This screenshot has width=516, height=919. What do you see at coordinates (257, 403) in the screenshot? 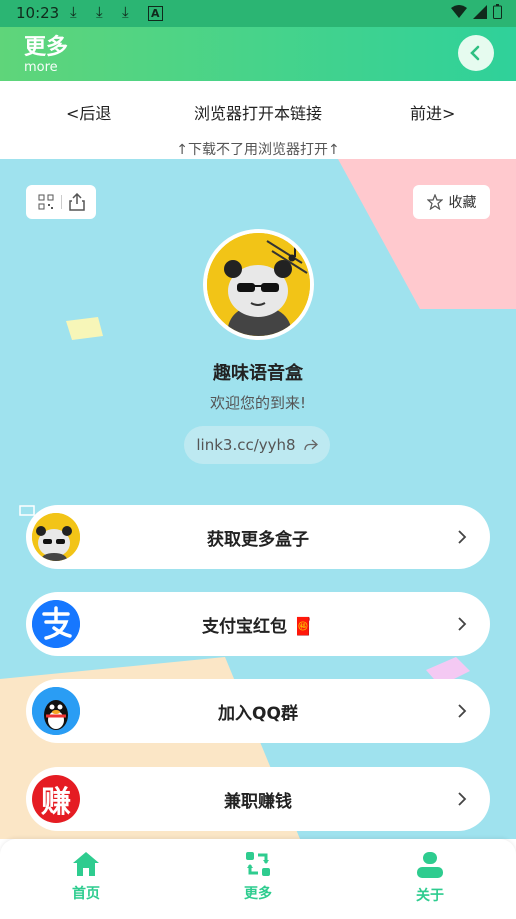
I see `profile-welcome: 欢迎您的到来!` at bounding box center [257, 403].